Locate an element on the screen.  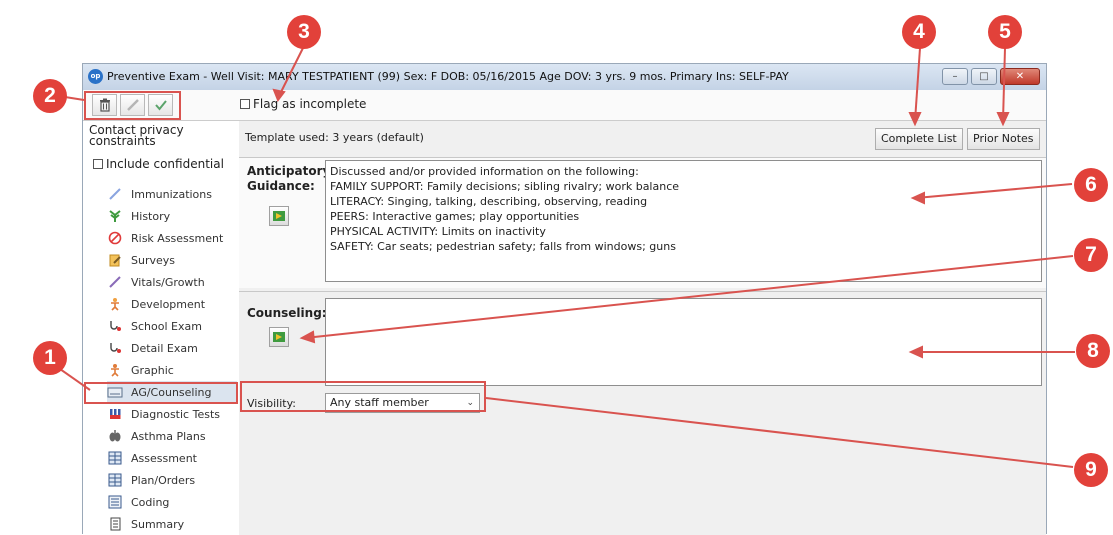
callout-badge-5: 5 is located at coordinates (1005, 32).